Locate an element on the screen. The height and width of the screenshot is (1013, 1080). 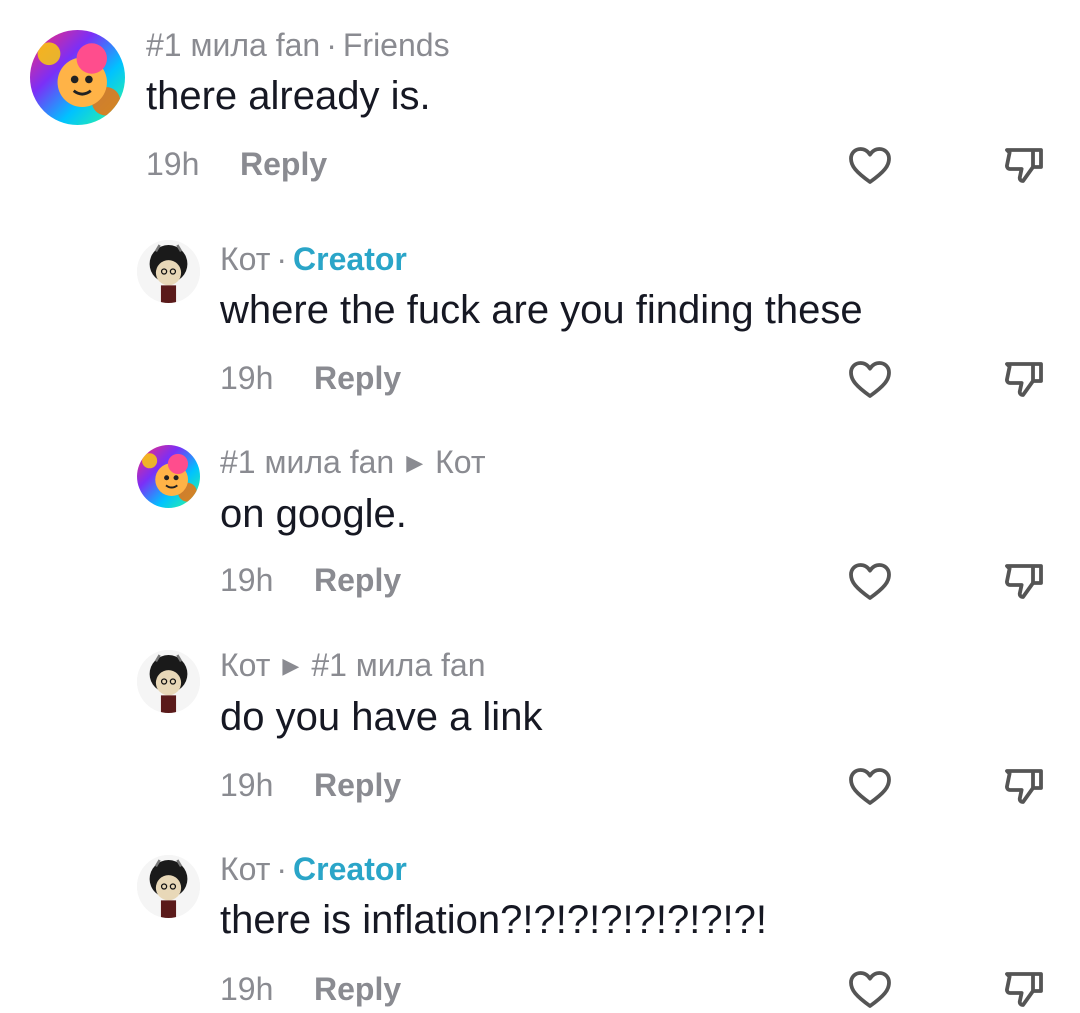
reply-to-username: Кот is located at coordinates (460, 462).